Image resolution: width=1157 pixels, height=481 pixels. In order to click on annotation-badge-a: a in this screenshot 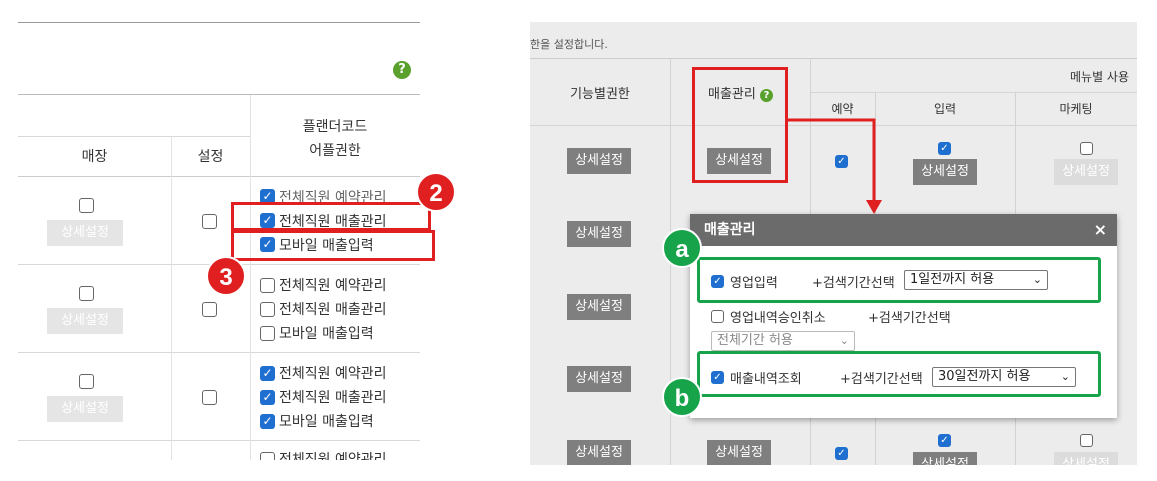, I will do `click(682, 248)`.